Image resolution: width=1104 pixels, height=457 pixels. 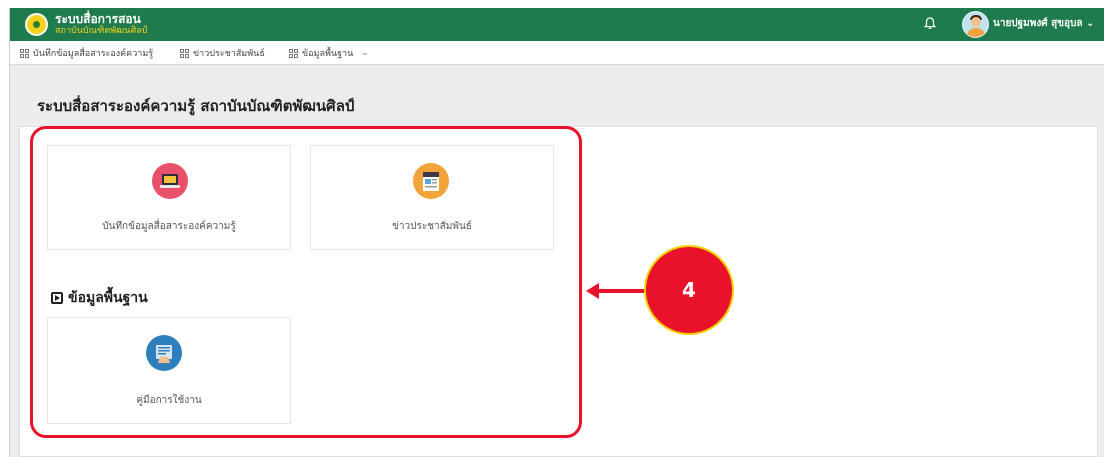 I want to click on annotation-arrow, so click(x=621, y=291).